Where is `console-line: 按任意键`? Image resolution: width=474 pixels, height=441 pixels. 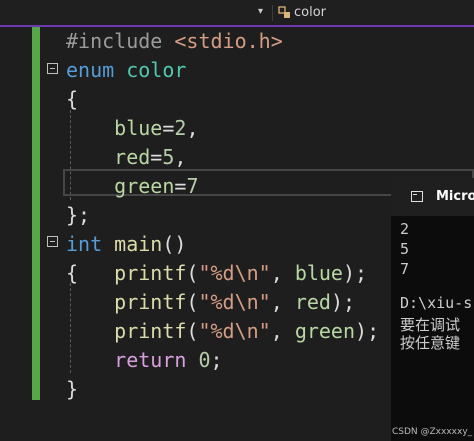
console-line: 按任意键 is located at coordinates (430, 343).